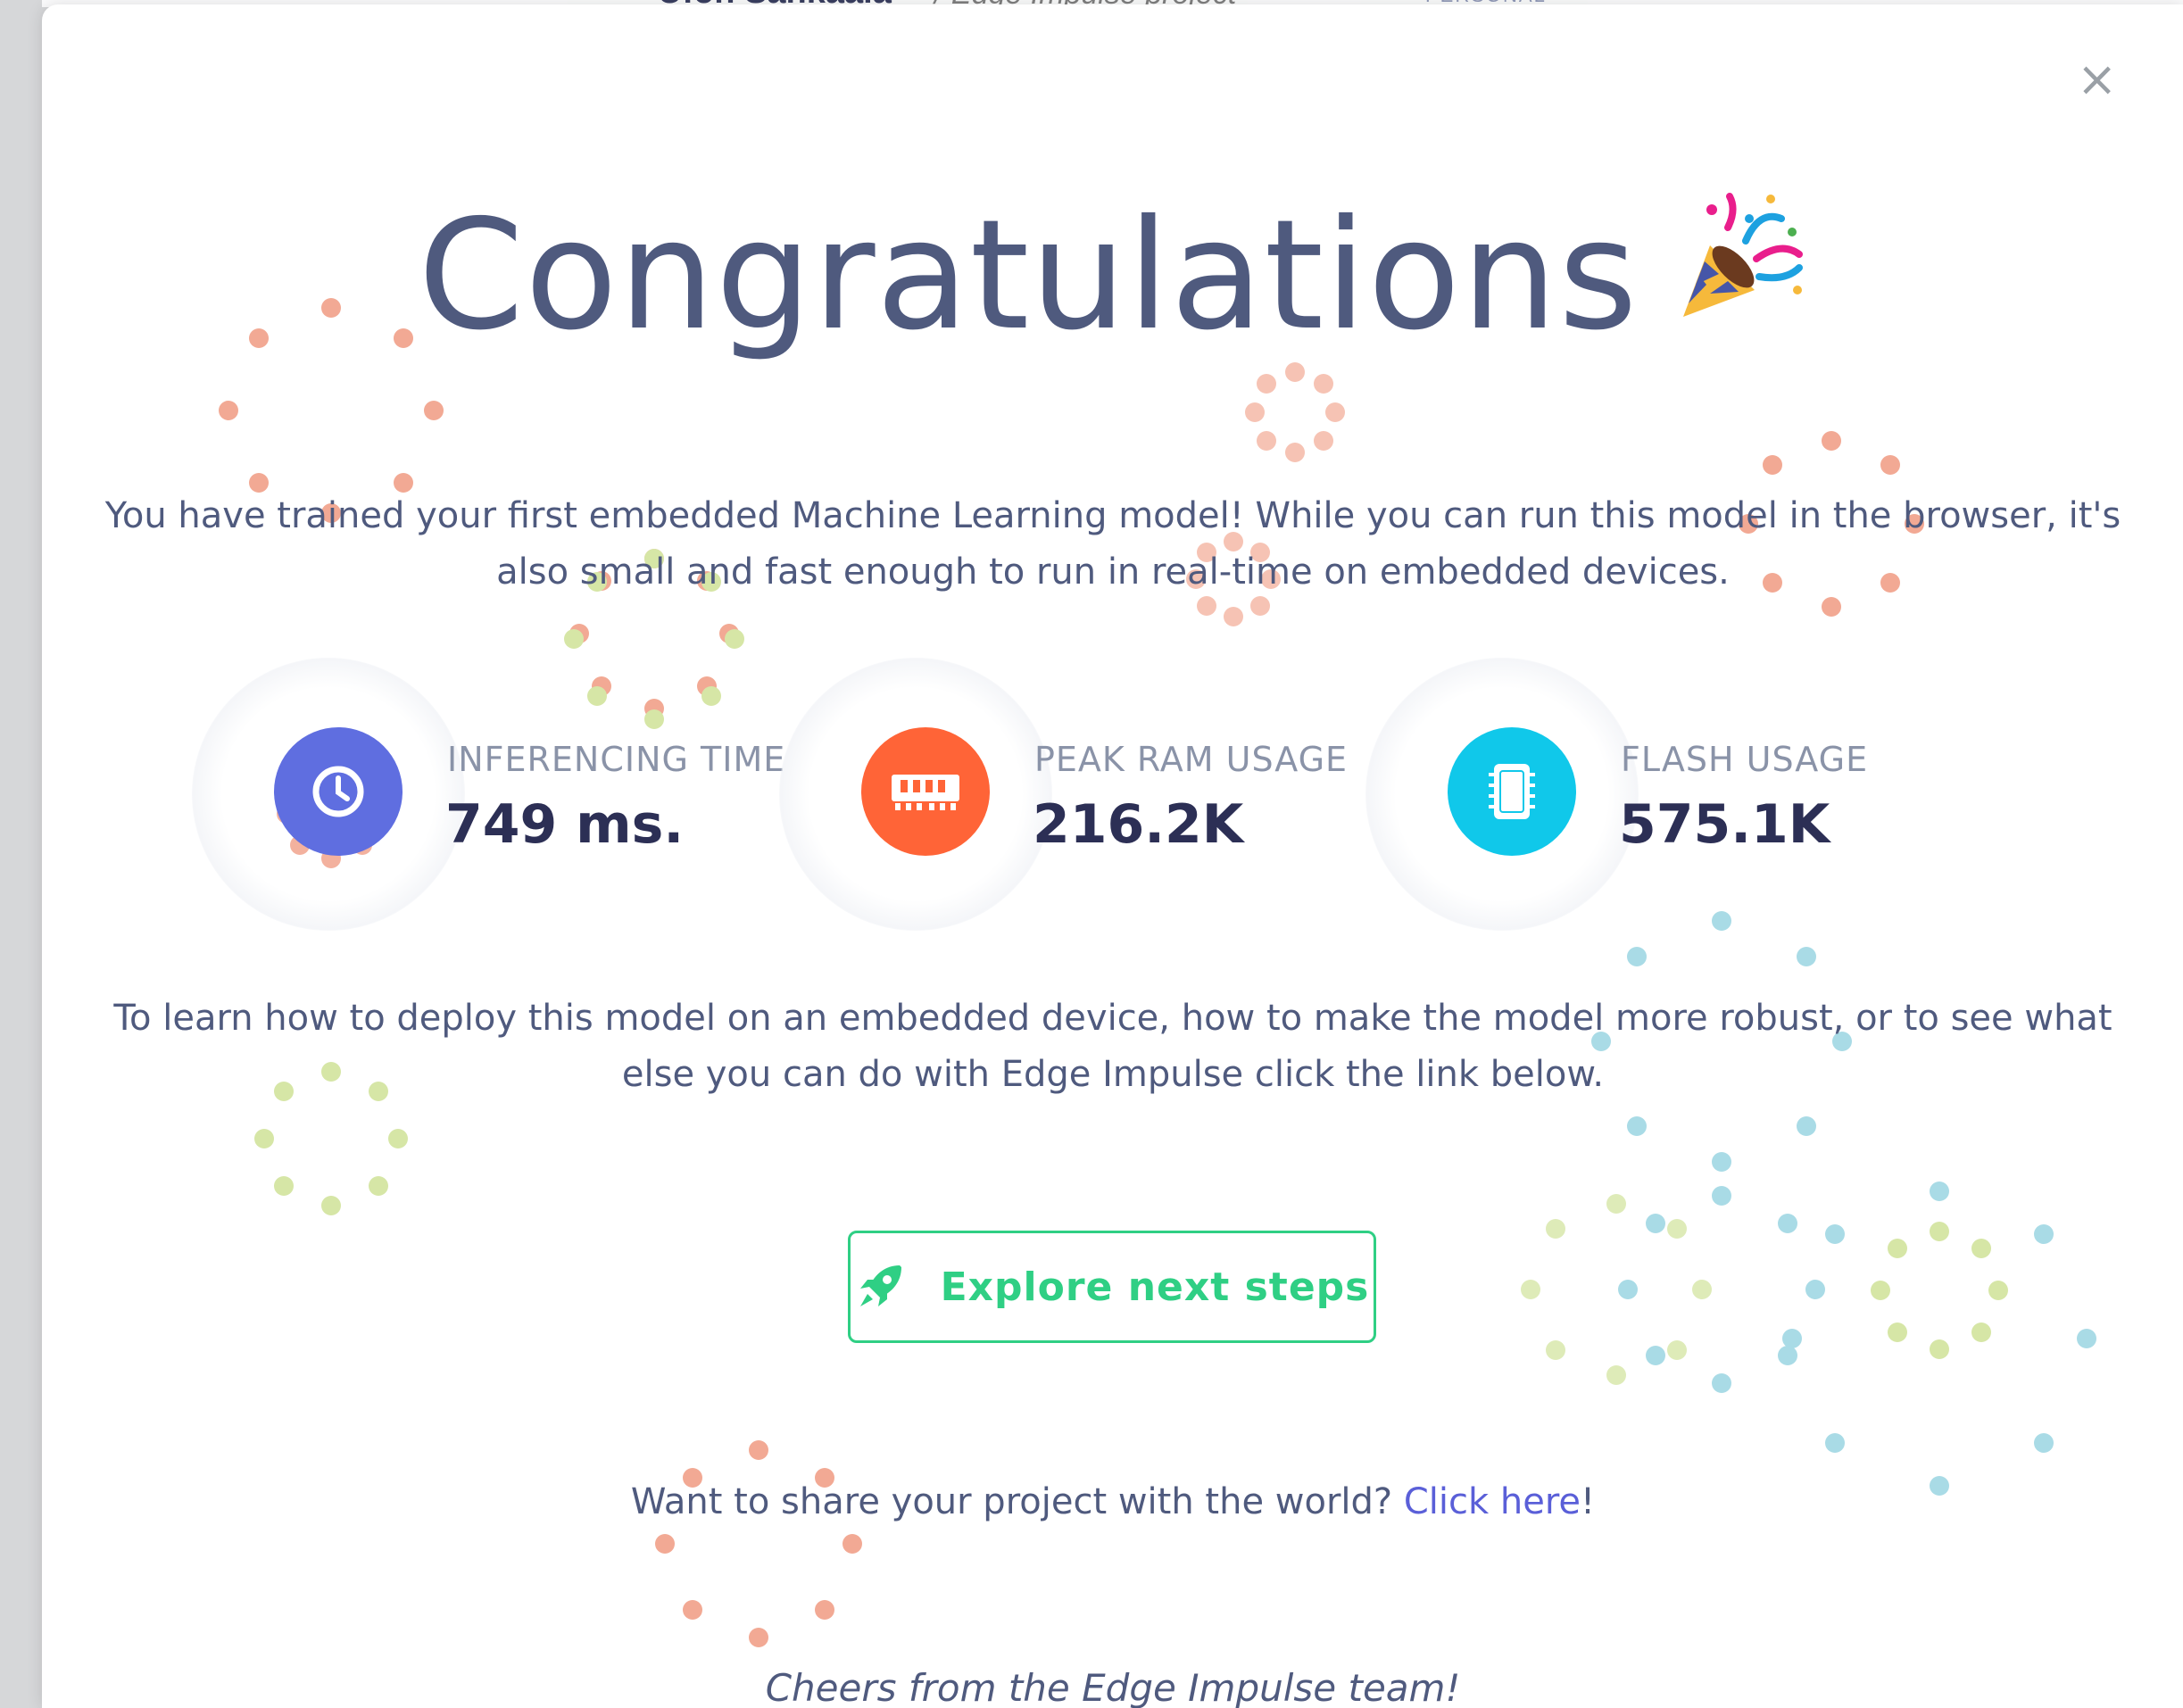  What do you see at coordinates (616, 760) in the screenshot?
I see `stat-label: INFERENCING TIME` at bounding box center [616, 760].